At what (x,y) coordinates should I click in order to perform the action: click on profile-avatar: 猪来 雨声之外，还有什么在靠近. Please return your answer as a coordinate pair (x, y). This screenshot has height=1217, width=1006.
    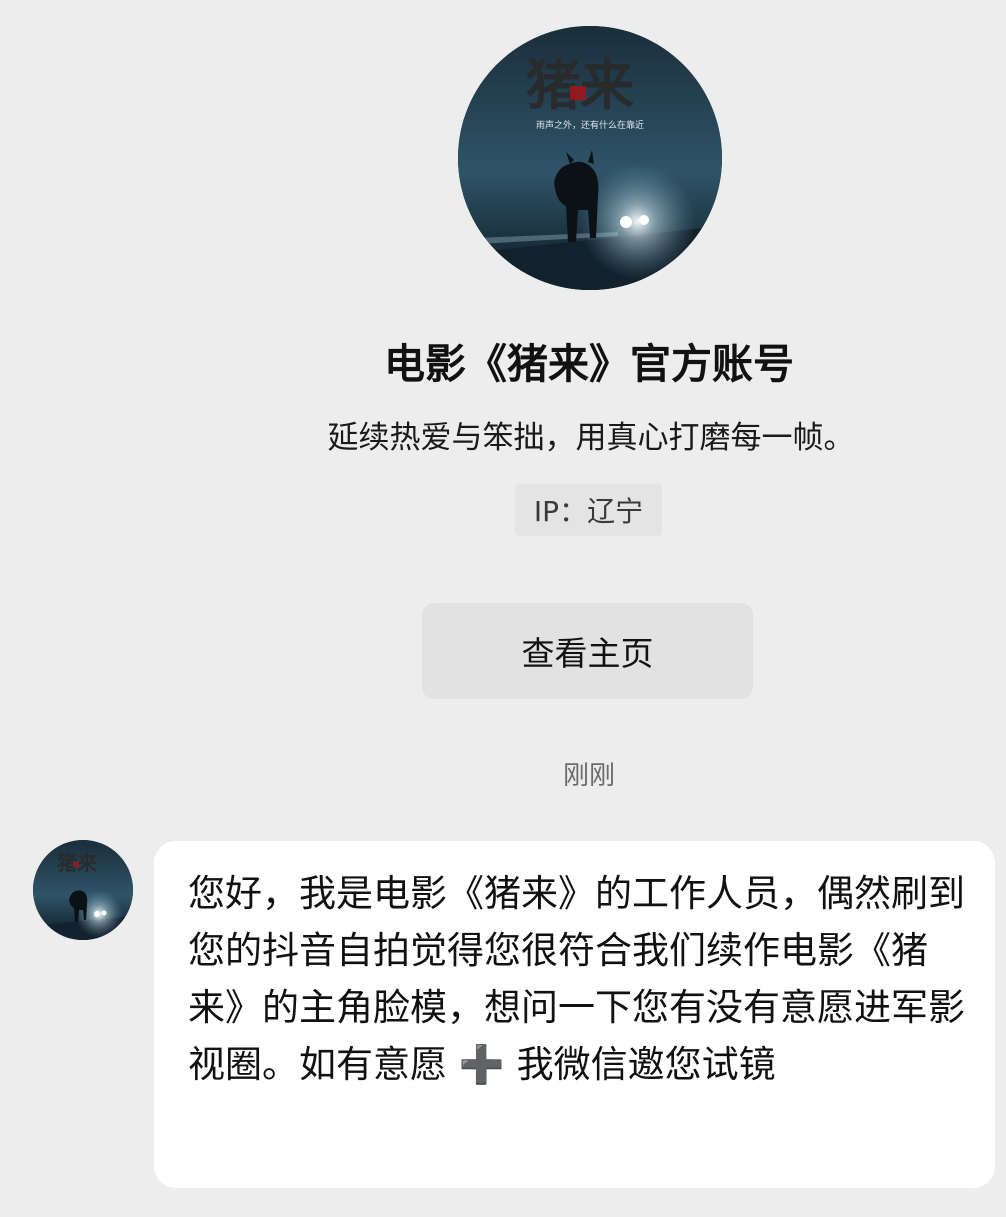
    Looking at the image, I should click on (590, 158).